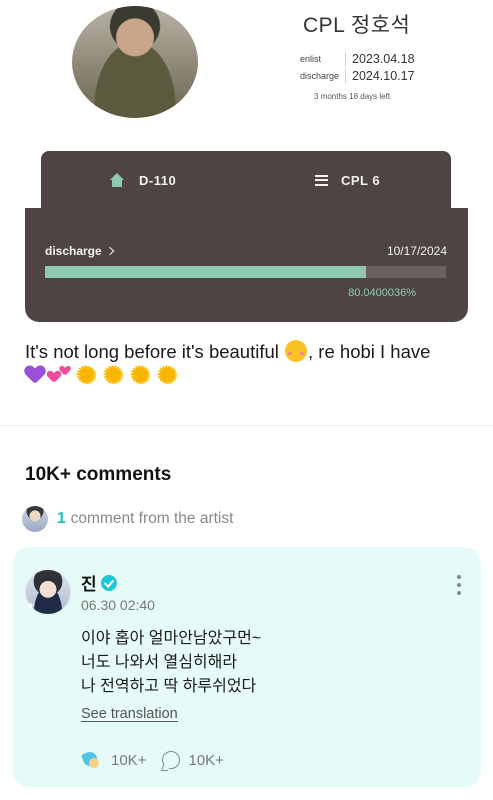 The image size is (493, 800). I want to click on discharge-link: discharge, so click(79, 251).